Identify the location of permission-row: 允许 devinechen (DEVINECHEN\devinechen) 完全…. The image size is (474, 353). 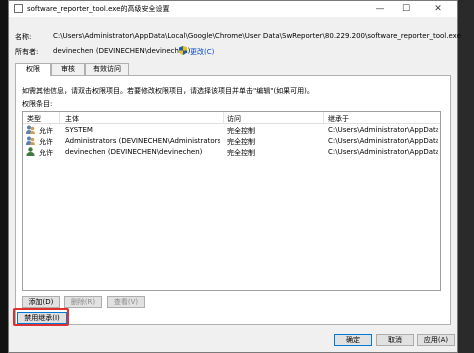
(231, 151).